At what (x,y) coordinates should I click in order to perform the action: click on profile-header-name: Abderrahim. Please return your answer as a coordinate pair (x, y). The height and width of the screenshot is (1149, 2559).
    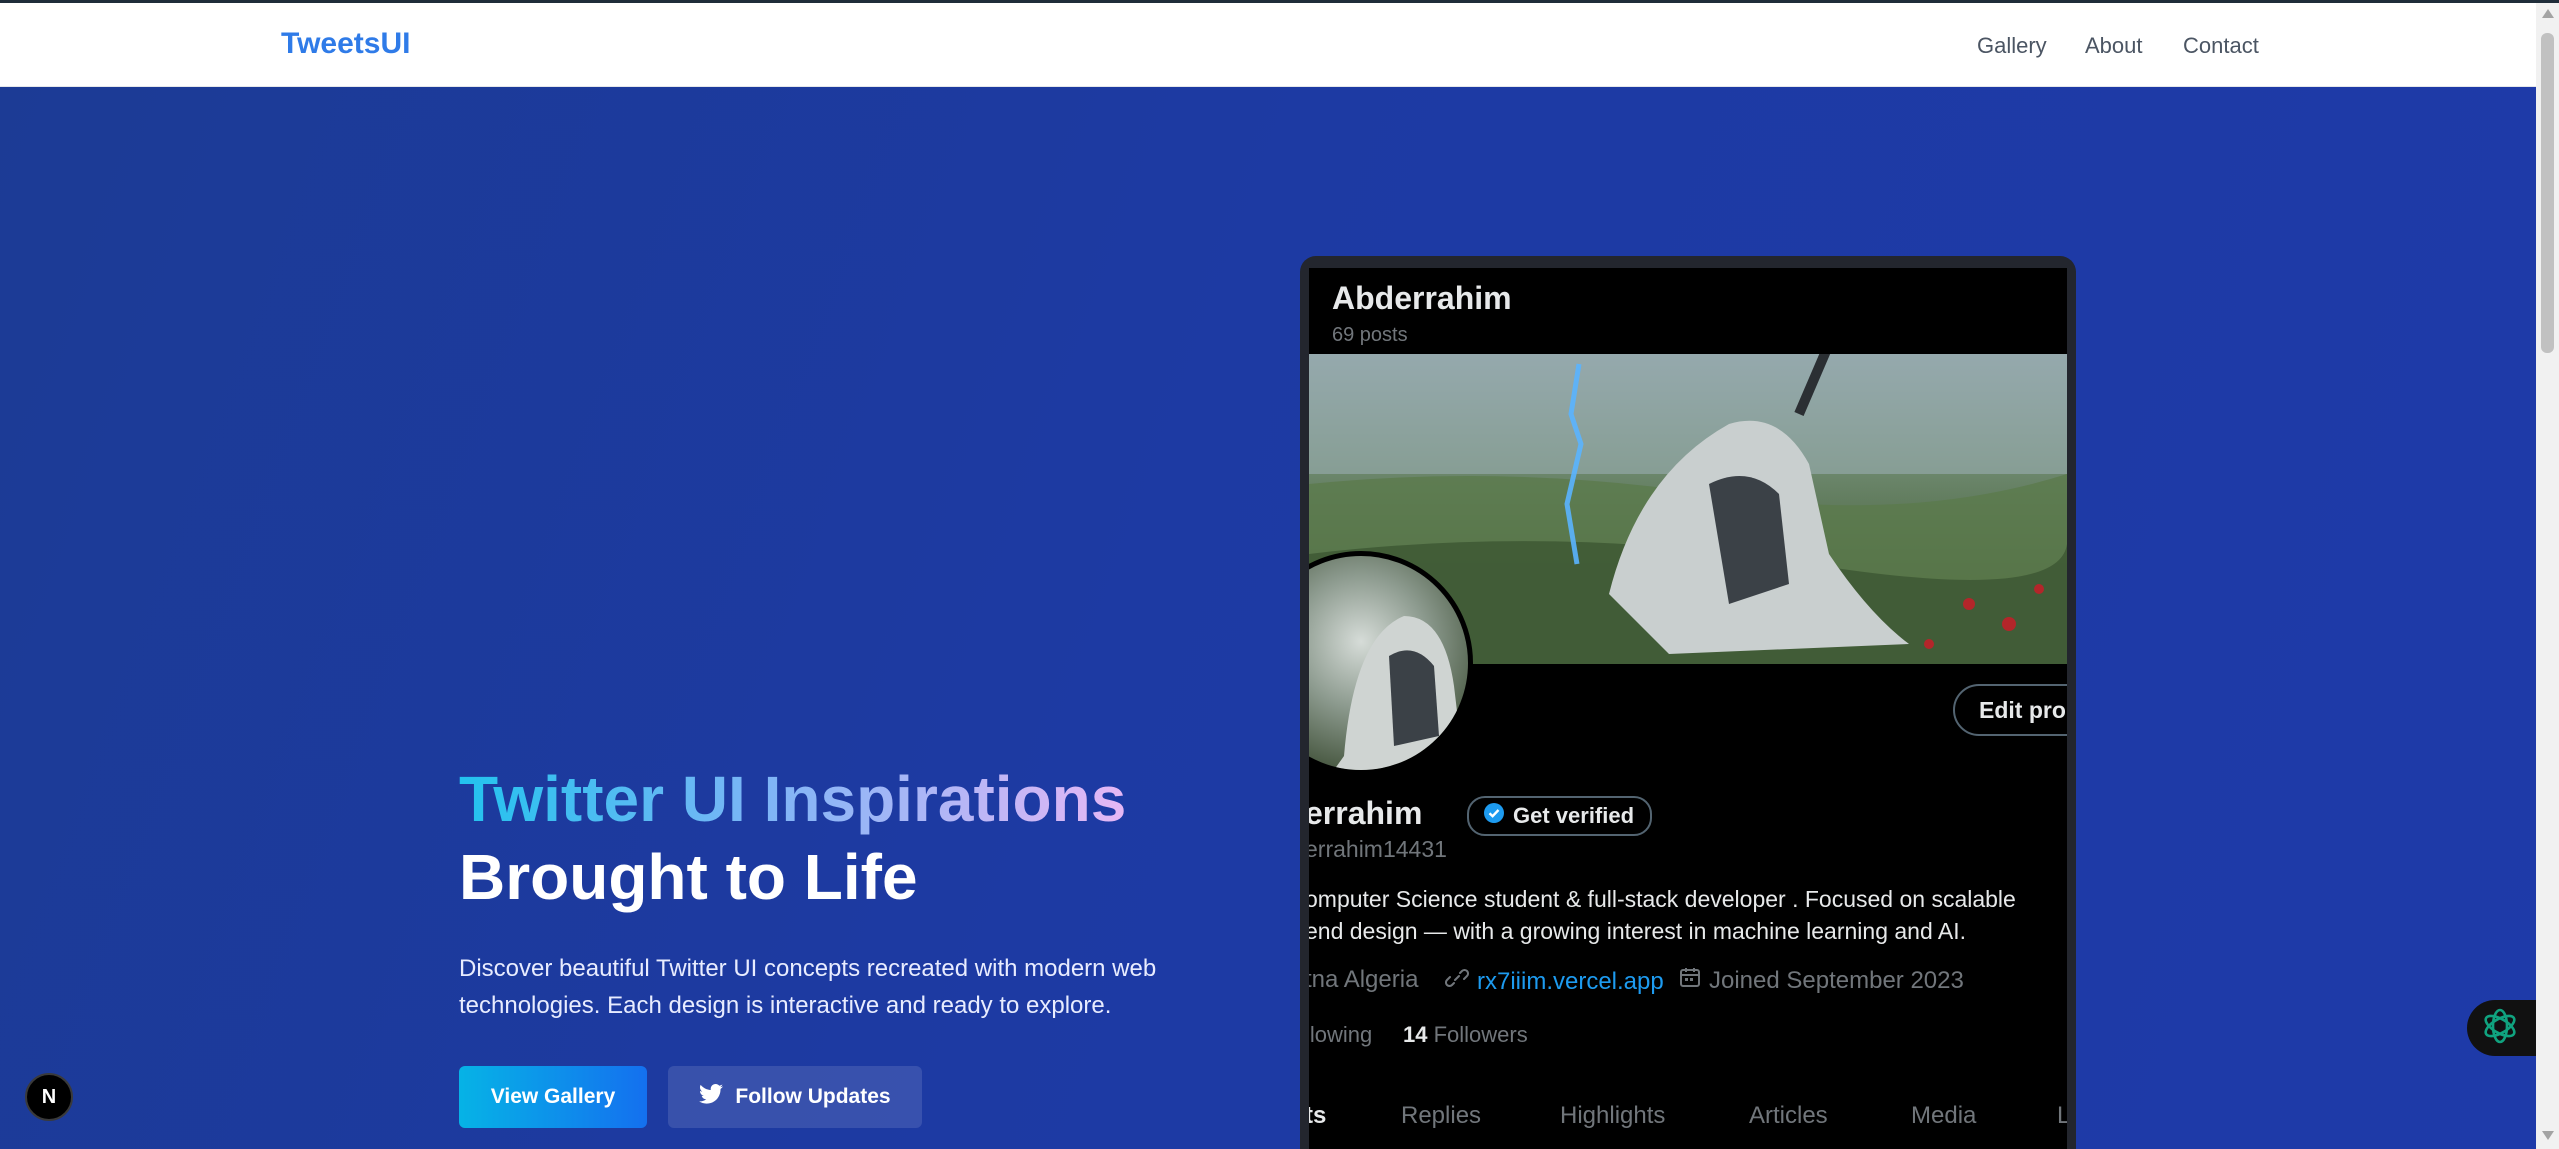
    Looking at the image, I should click on (1422, 298).